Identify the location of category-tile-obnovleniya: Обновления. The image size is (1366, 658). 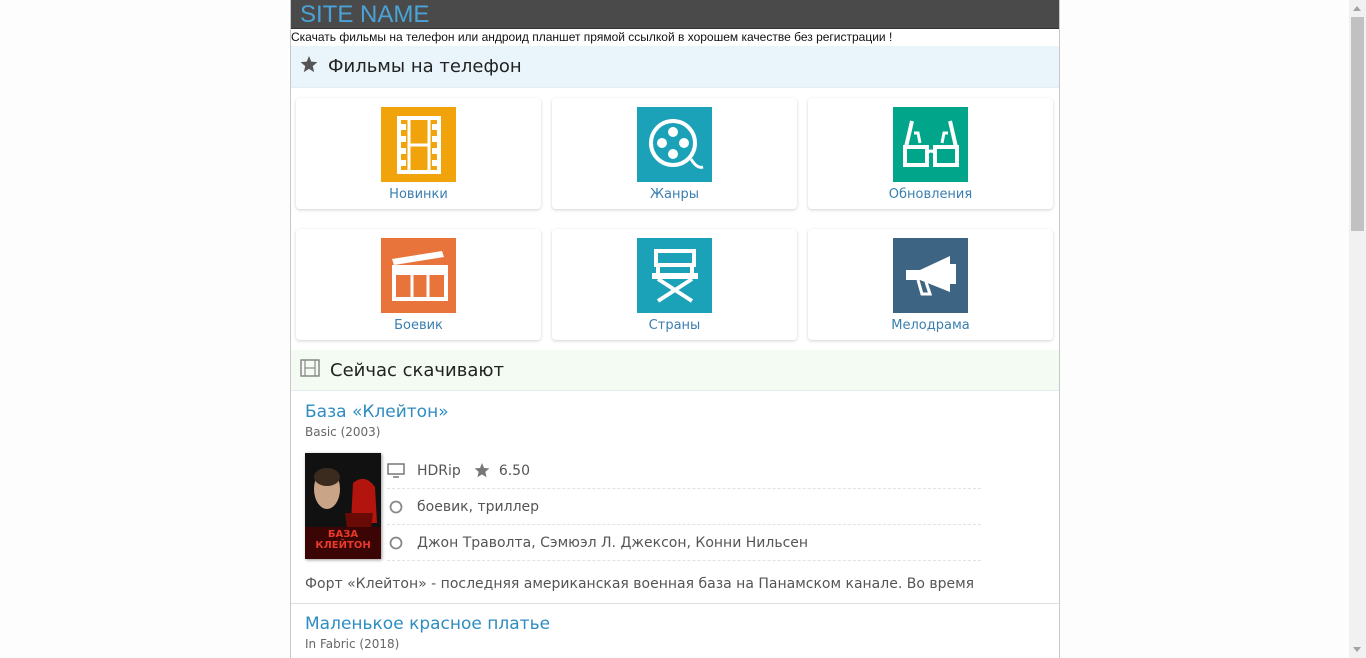
(930, 153).